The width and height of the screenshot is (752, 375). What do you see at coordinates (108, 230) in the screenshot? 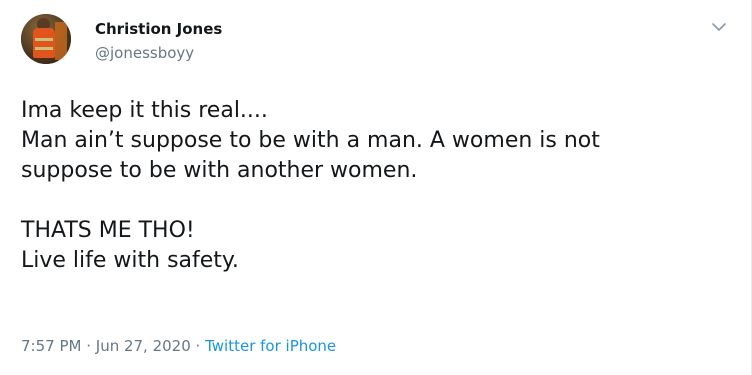
I see `tweet-line: THATS ME THO!` at bounding box center [108, 230].